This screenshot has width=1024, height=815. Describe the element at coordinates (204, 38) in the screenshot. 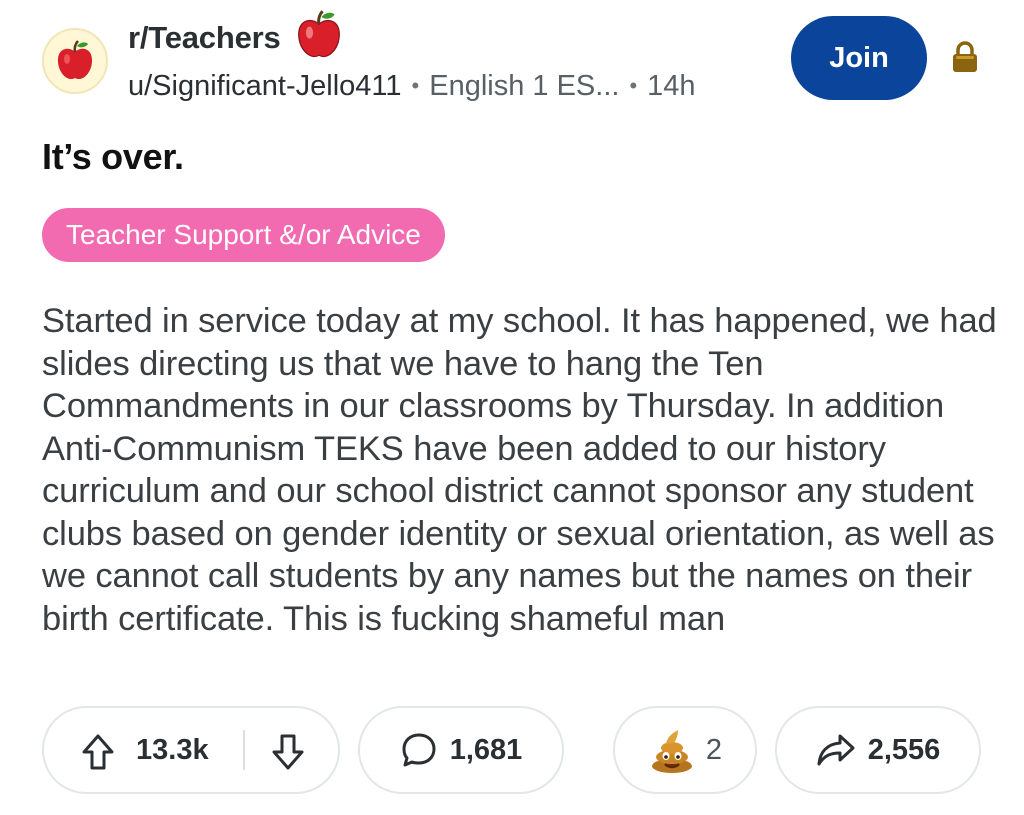

I see `subreddit-name: r/Teachers` at that location.